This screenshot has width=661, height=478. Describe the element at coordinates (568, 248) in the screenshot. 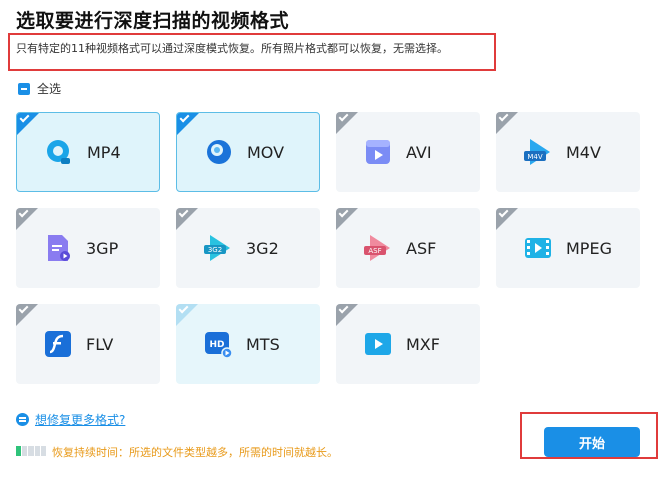

I see `format-card-mpeg: MPEG` at that location.